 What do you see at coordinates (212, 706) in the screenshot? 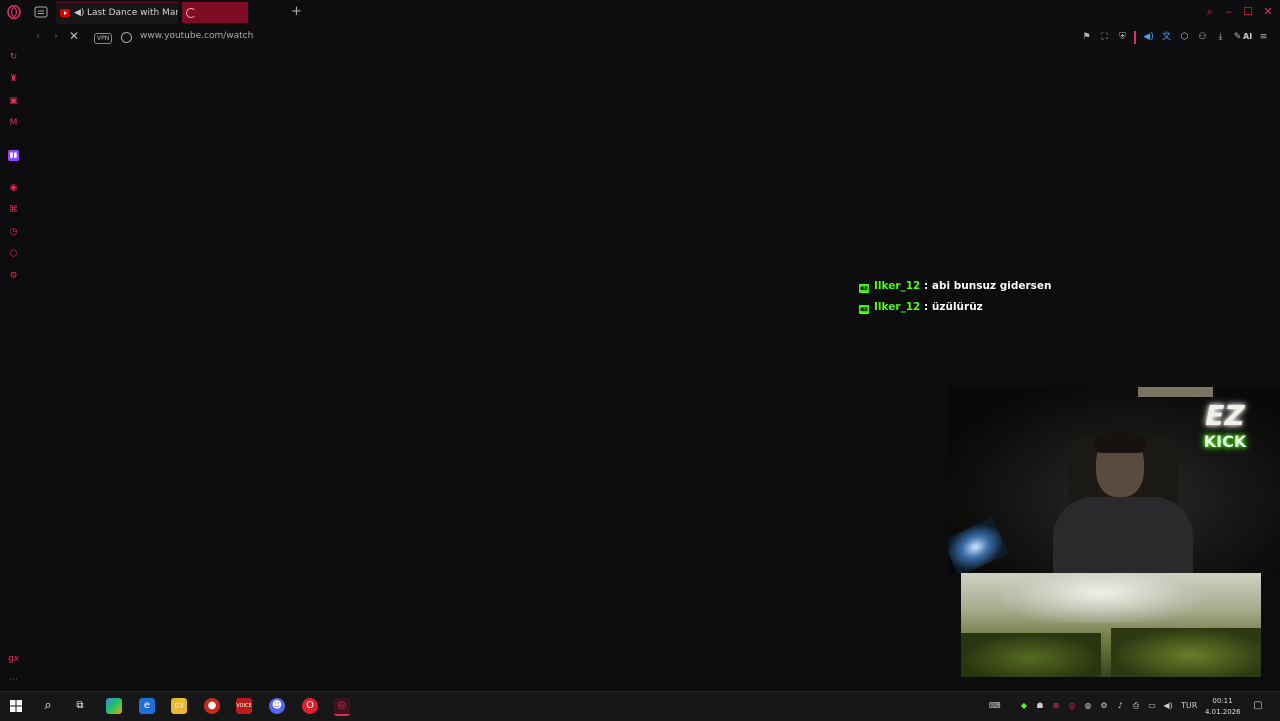
I see `recorder-icon: ●` at bounding box center [212, 706].